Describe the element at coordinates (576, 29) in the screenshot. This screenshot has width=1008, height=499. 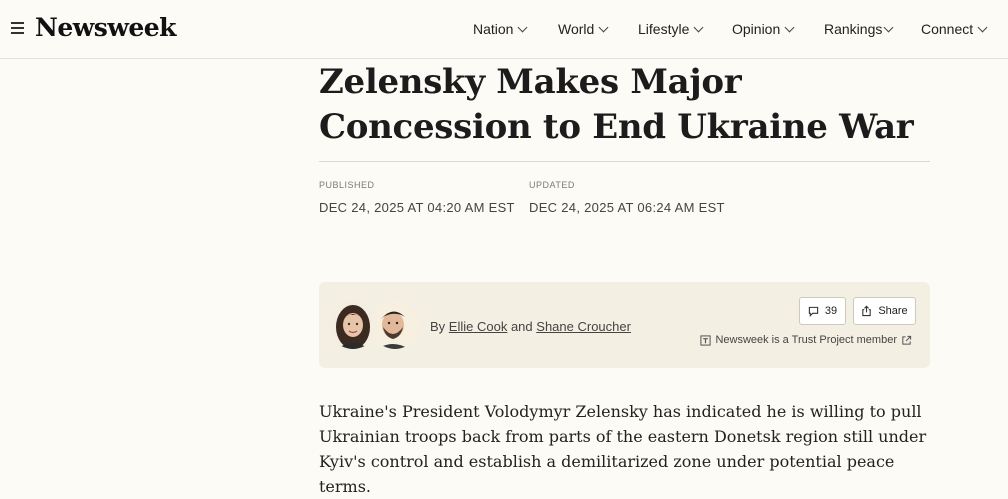
I see `nav-item-label: World` at that location.